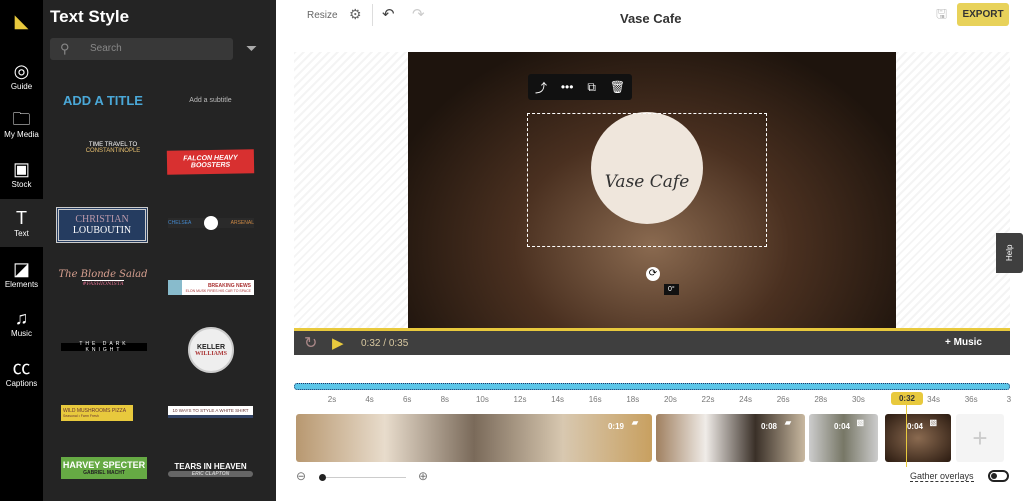 The width and height of the screenshot is (1023, 501). What do you see at coordinates (633, 399) in the screenshot?
I see `ruler-tick: 18s` at bounding box center [633, 399].